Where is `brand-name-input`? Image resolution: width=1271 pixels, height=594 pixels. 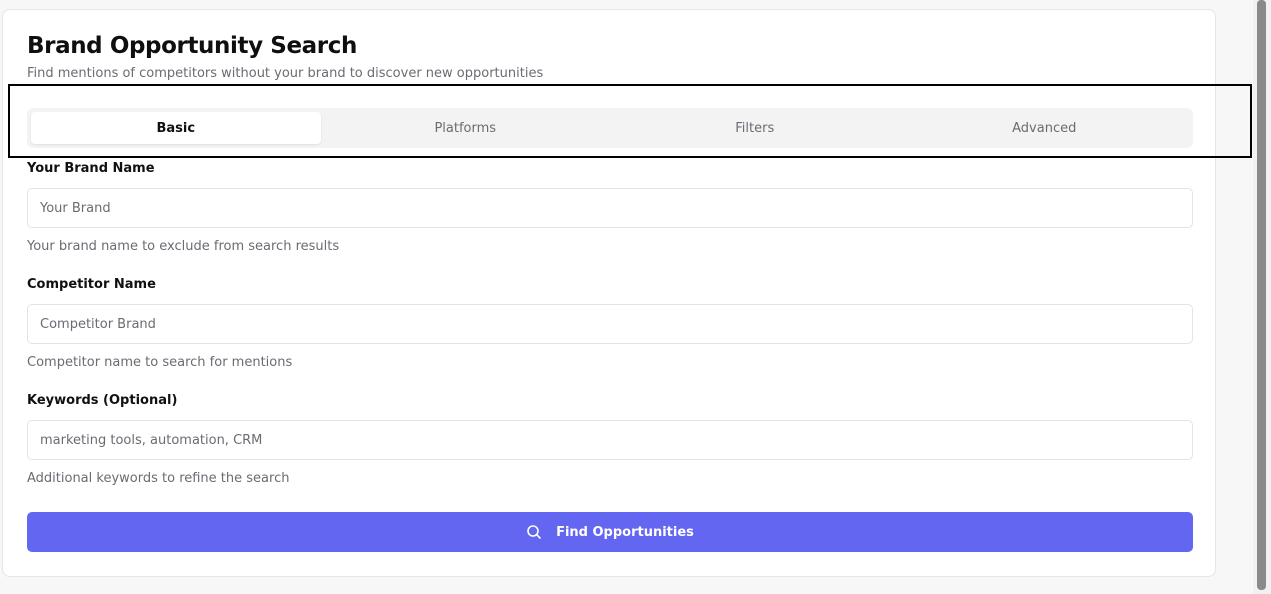 brand-name-input is located at coordinates (610, 208).